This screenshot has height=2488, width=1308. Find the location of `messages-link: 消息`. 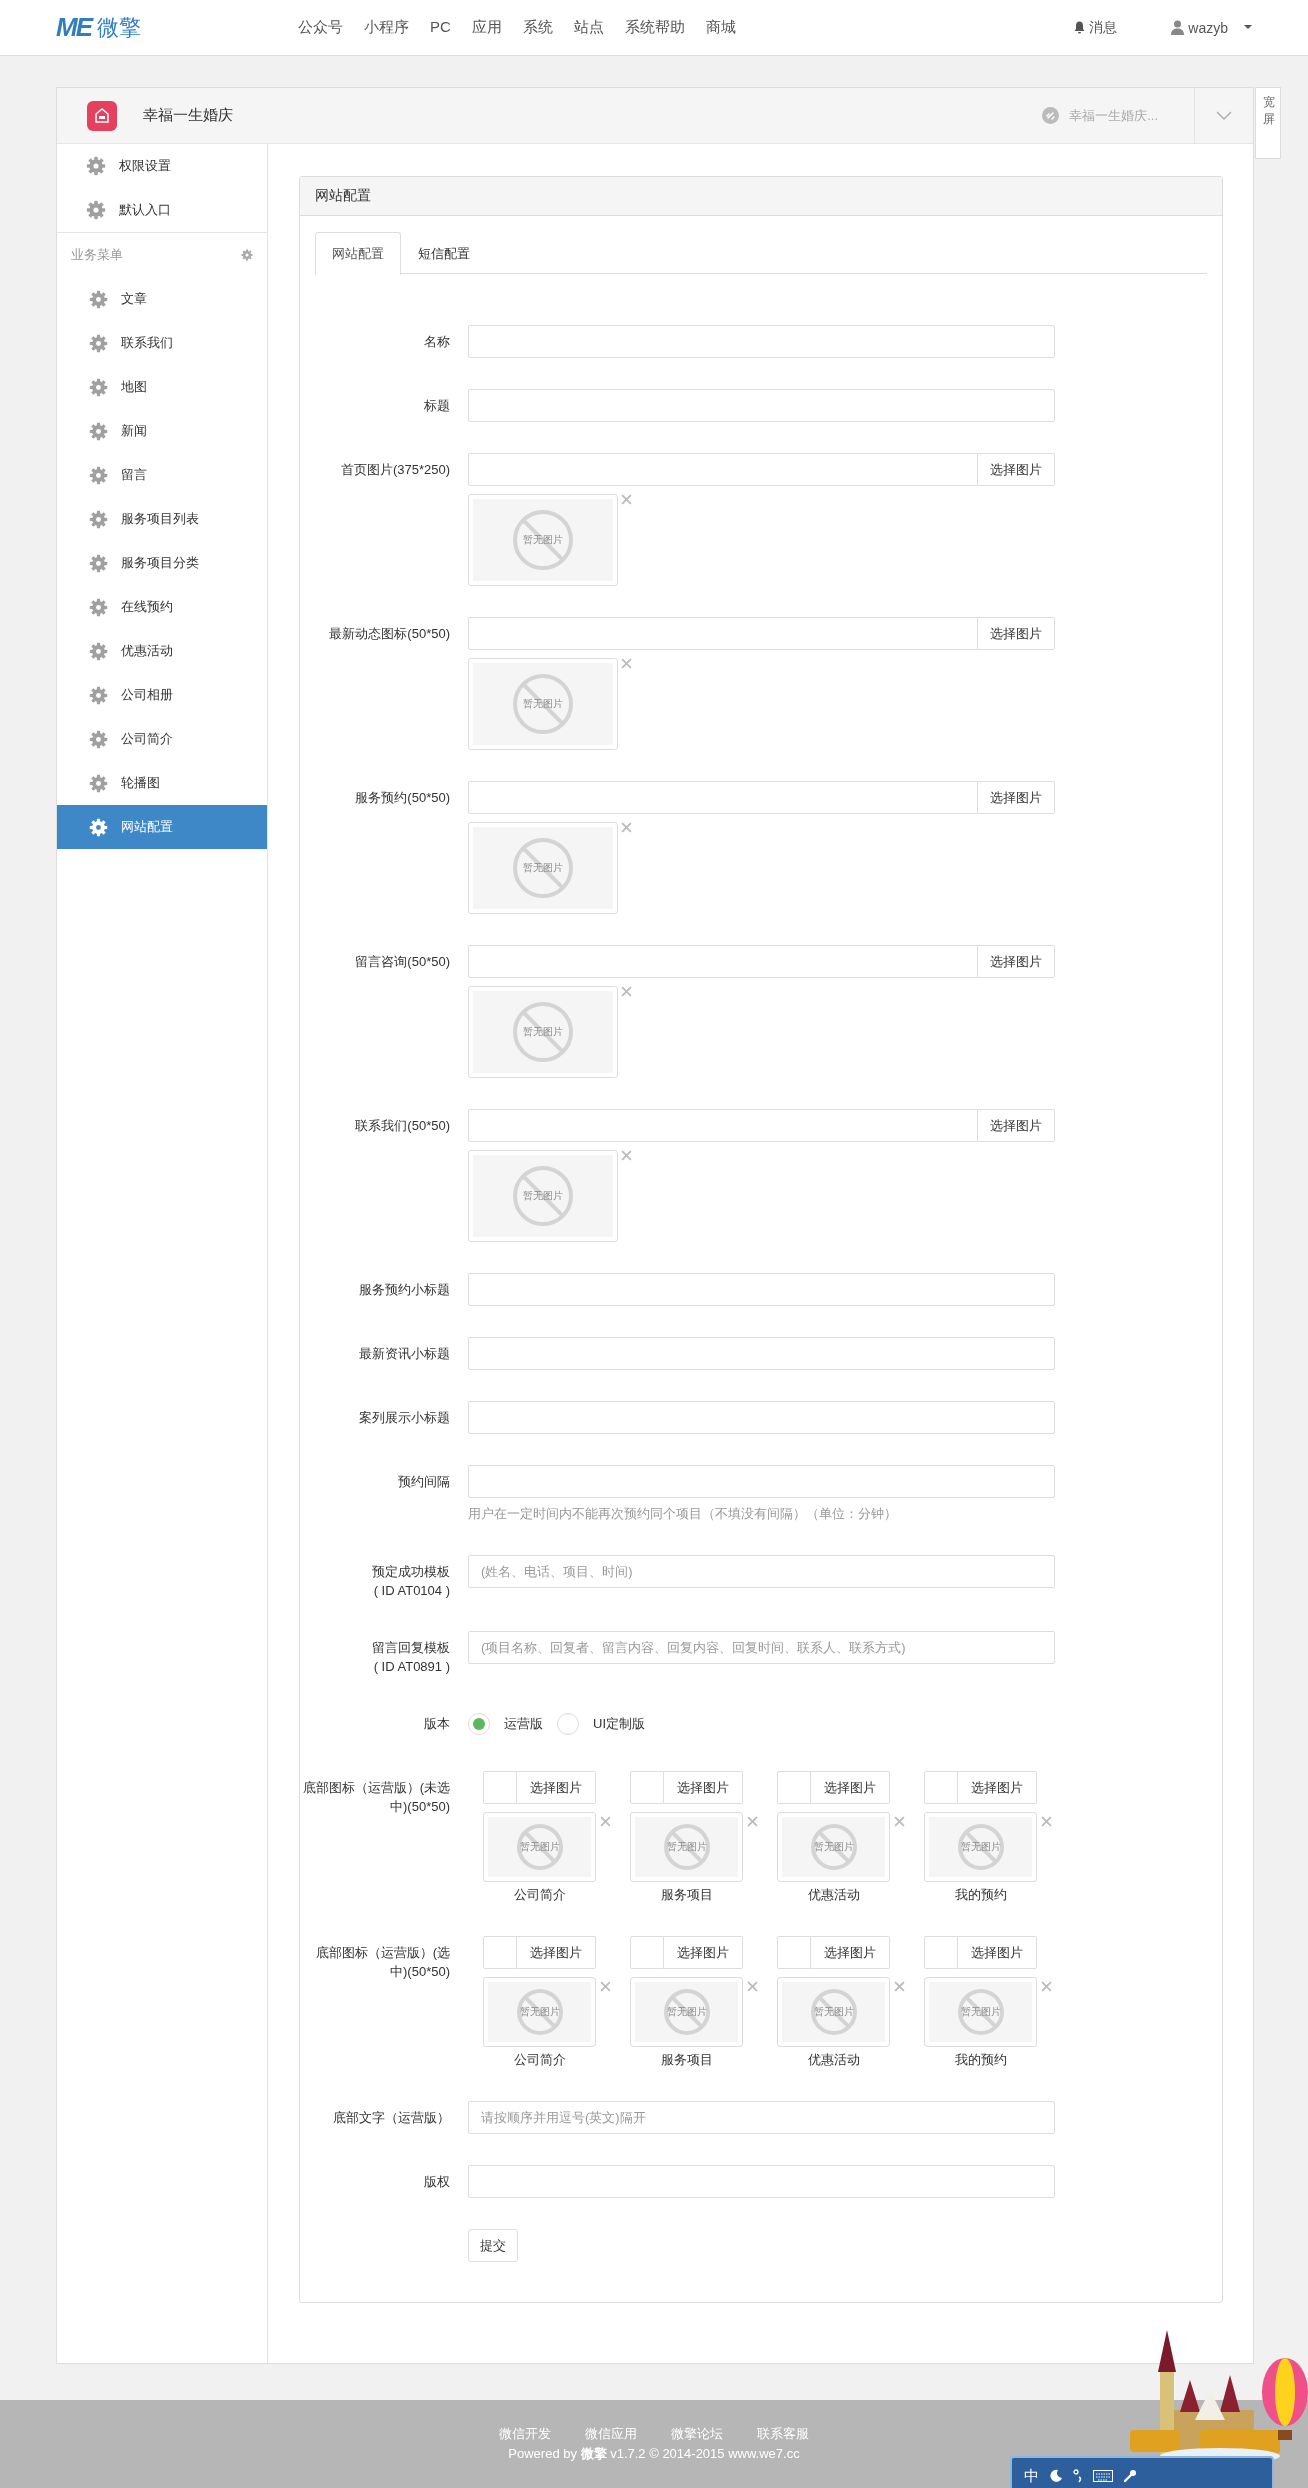

messages-link: 消息 is located at coordinates (1103, 27).